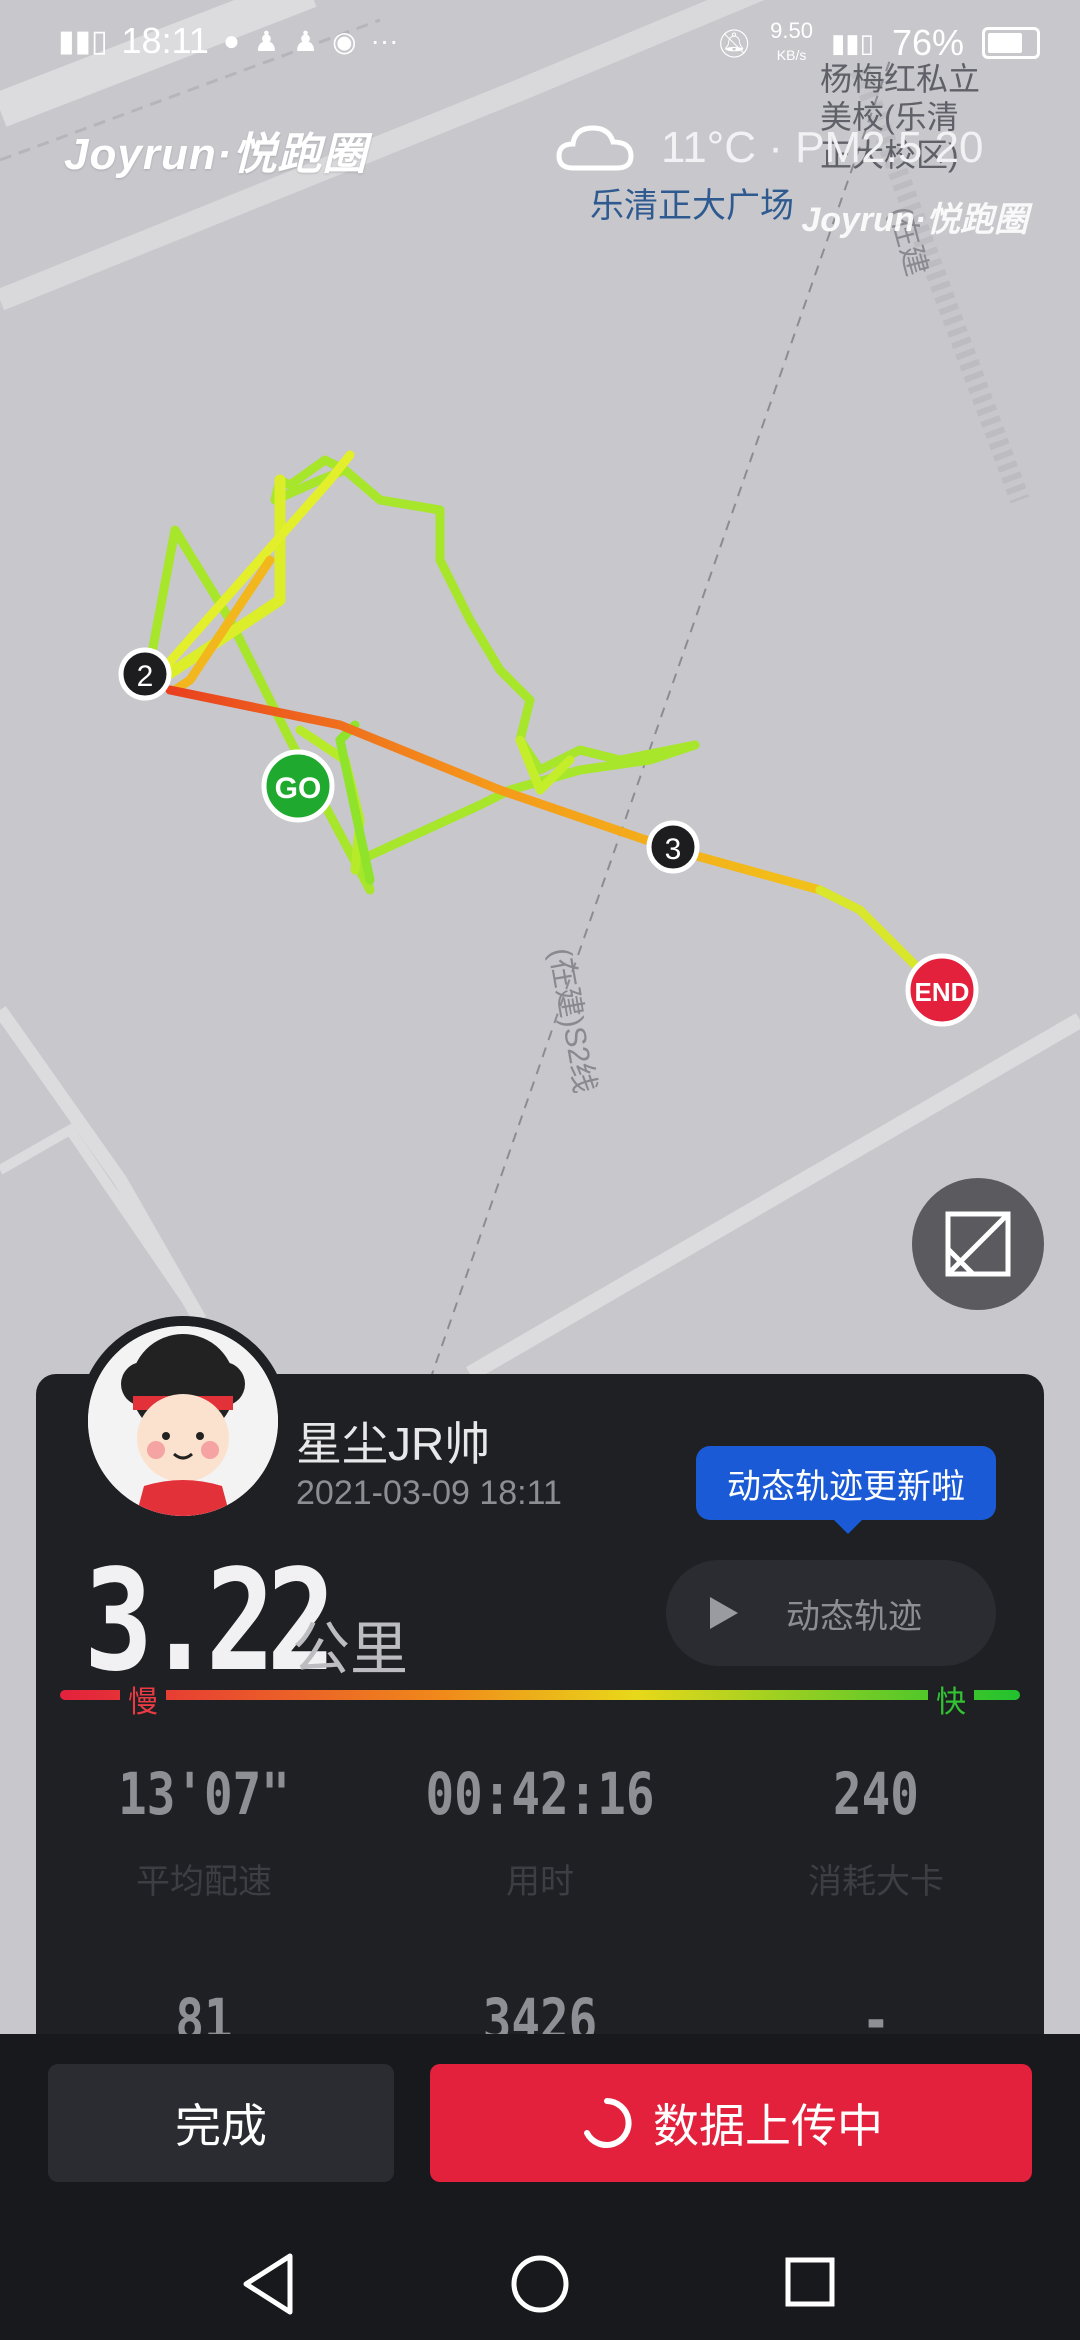 Image resolution: width=1080 pixels, height=2340 pixels. Describe the element at coordinates (914, 220) in the screenshot. I see `joyrun-watermark: Joyrun·悦跑圈` at that location.